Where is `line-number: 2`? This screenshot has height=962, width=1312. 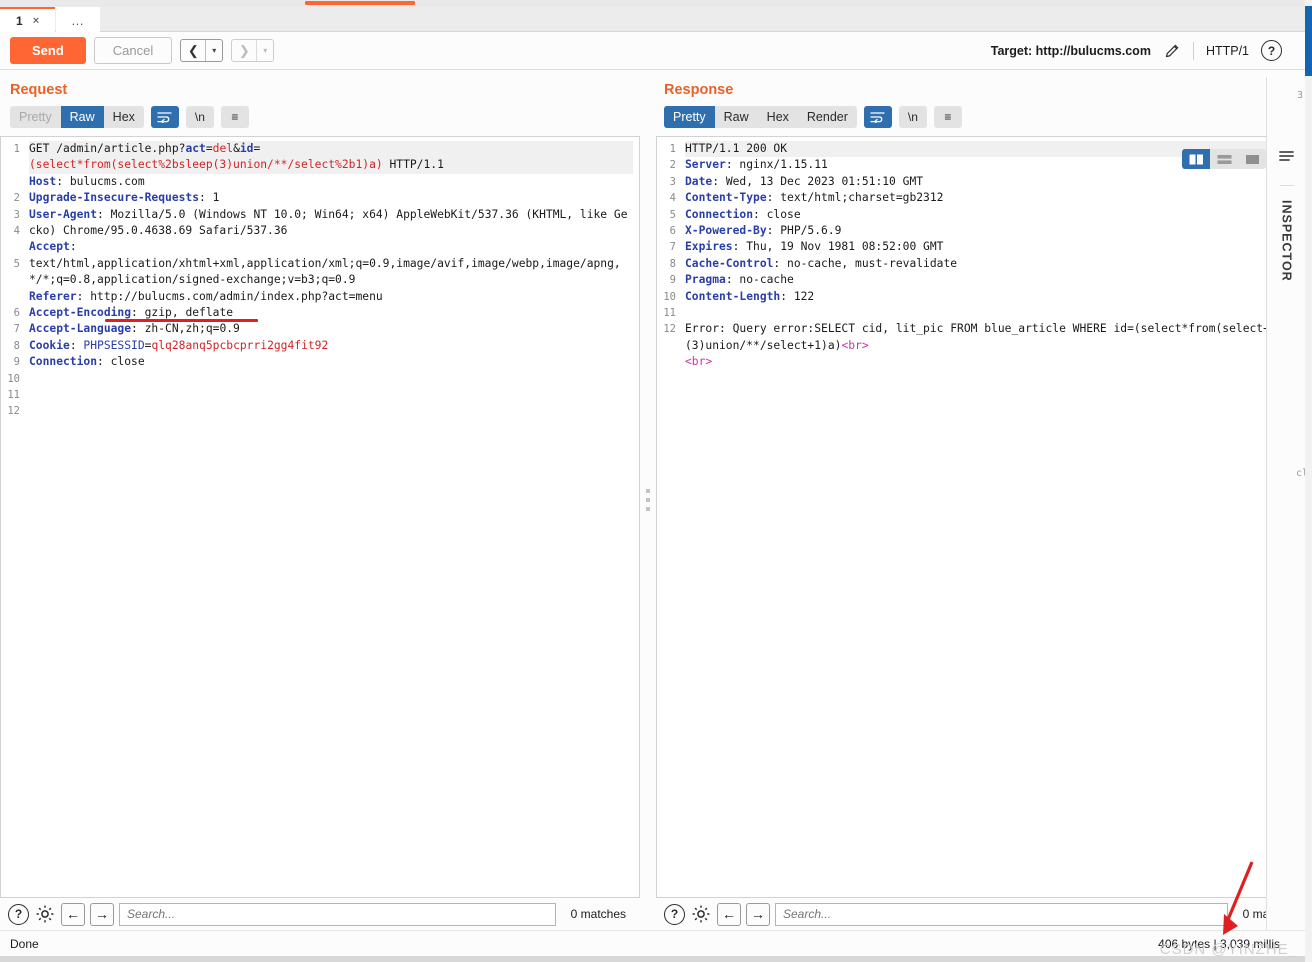 line-number: 2 is located at coordinates (672, 165).